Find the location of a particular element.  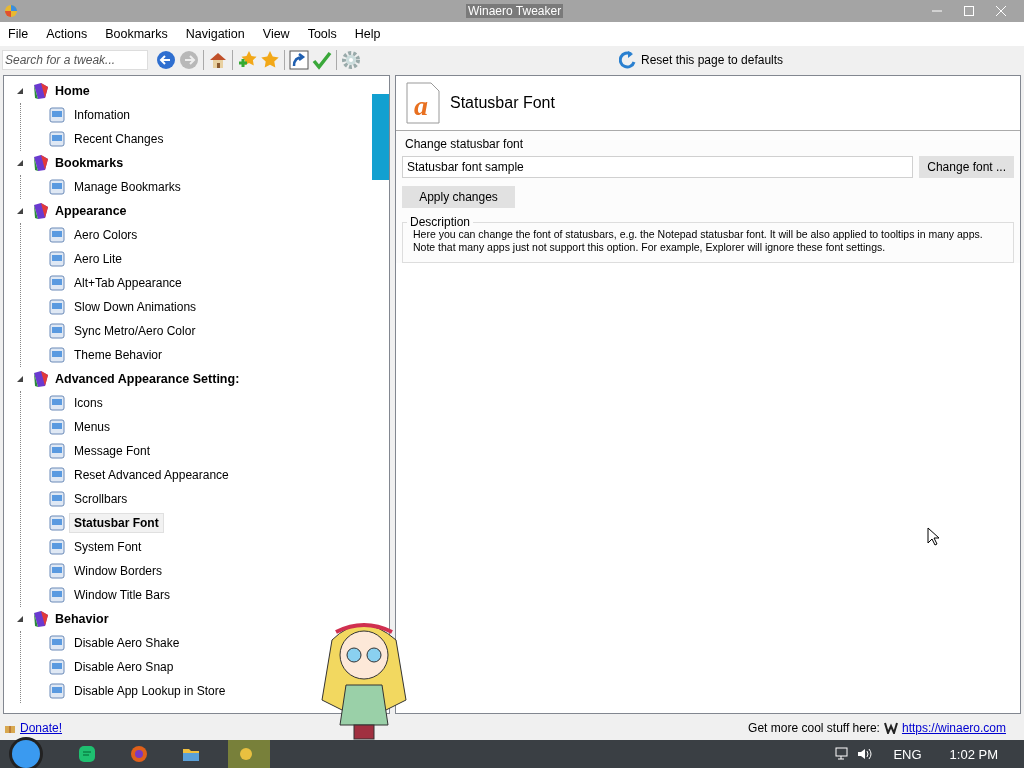

tree-item: Window Title Bars is located at coordinates (122, 595).